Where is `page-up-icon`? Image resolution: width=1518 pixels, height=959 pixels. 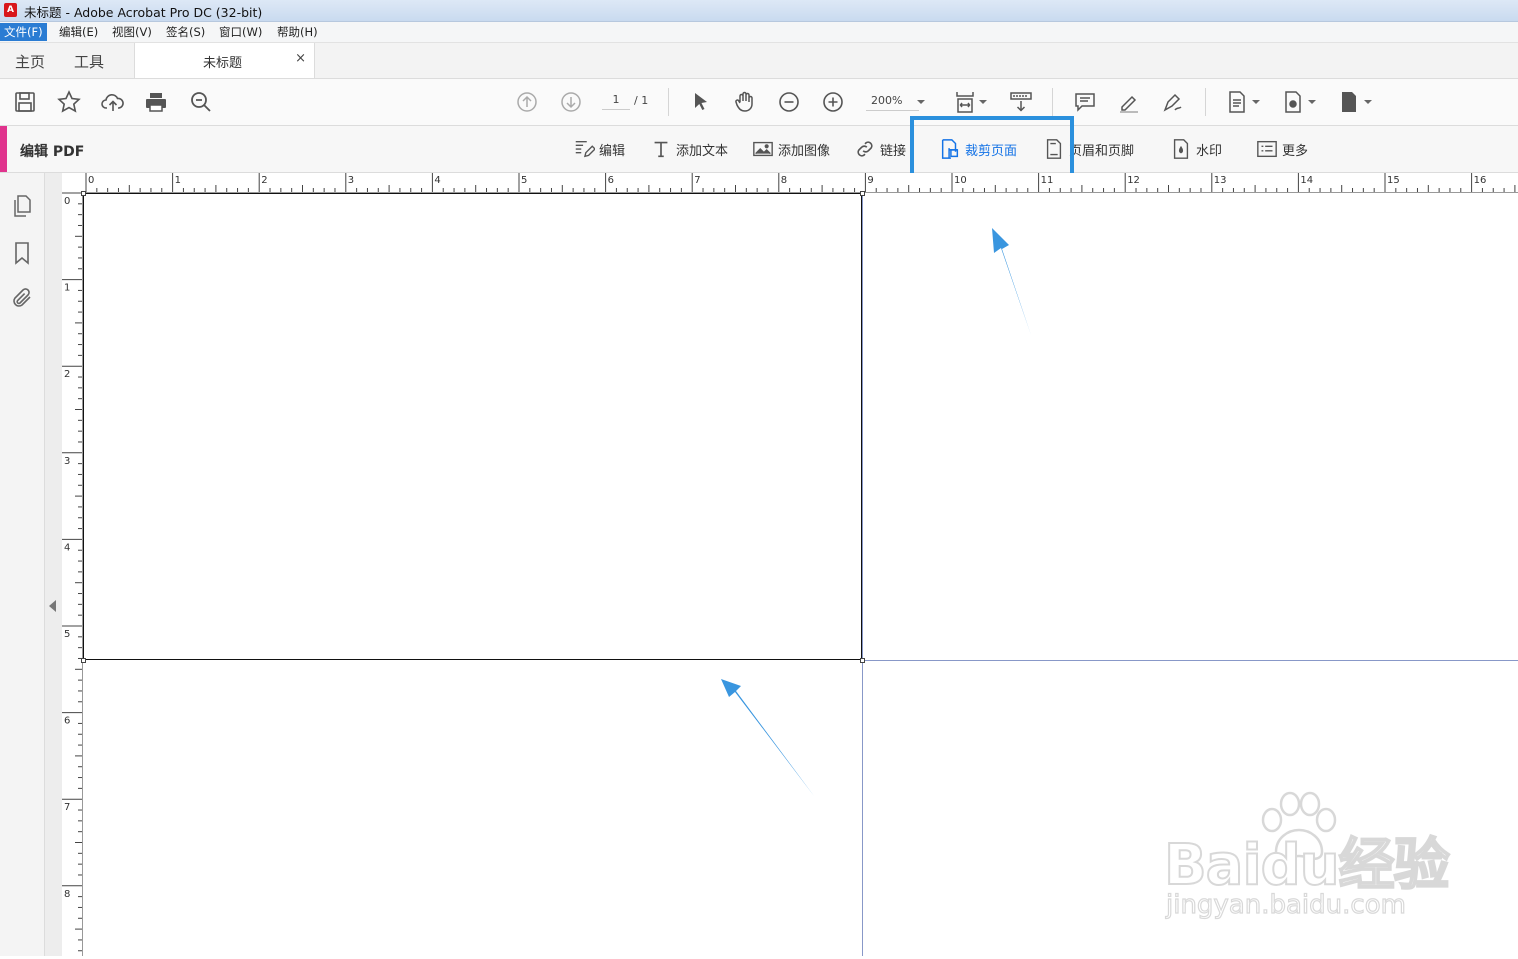
page-up-icon is located at coordinates (527, 102).